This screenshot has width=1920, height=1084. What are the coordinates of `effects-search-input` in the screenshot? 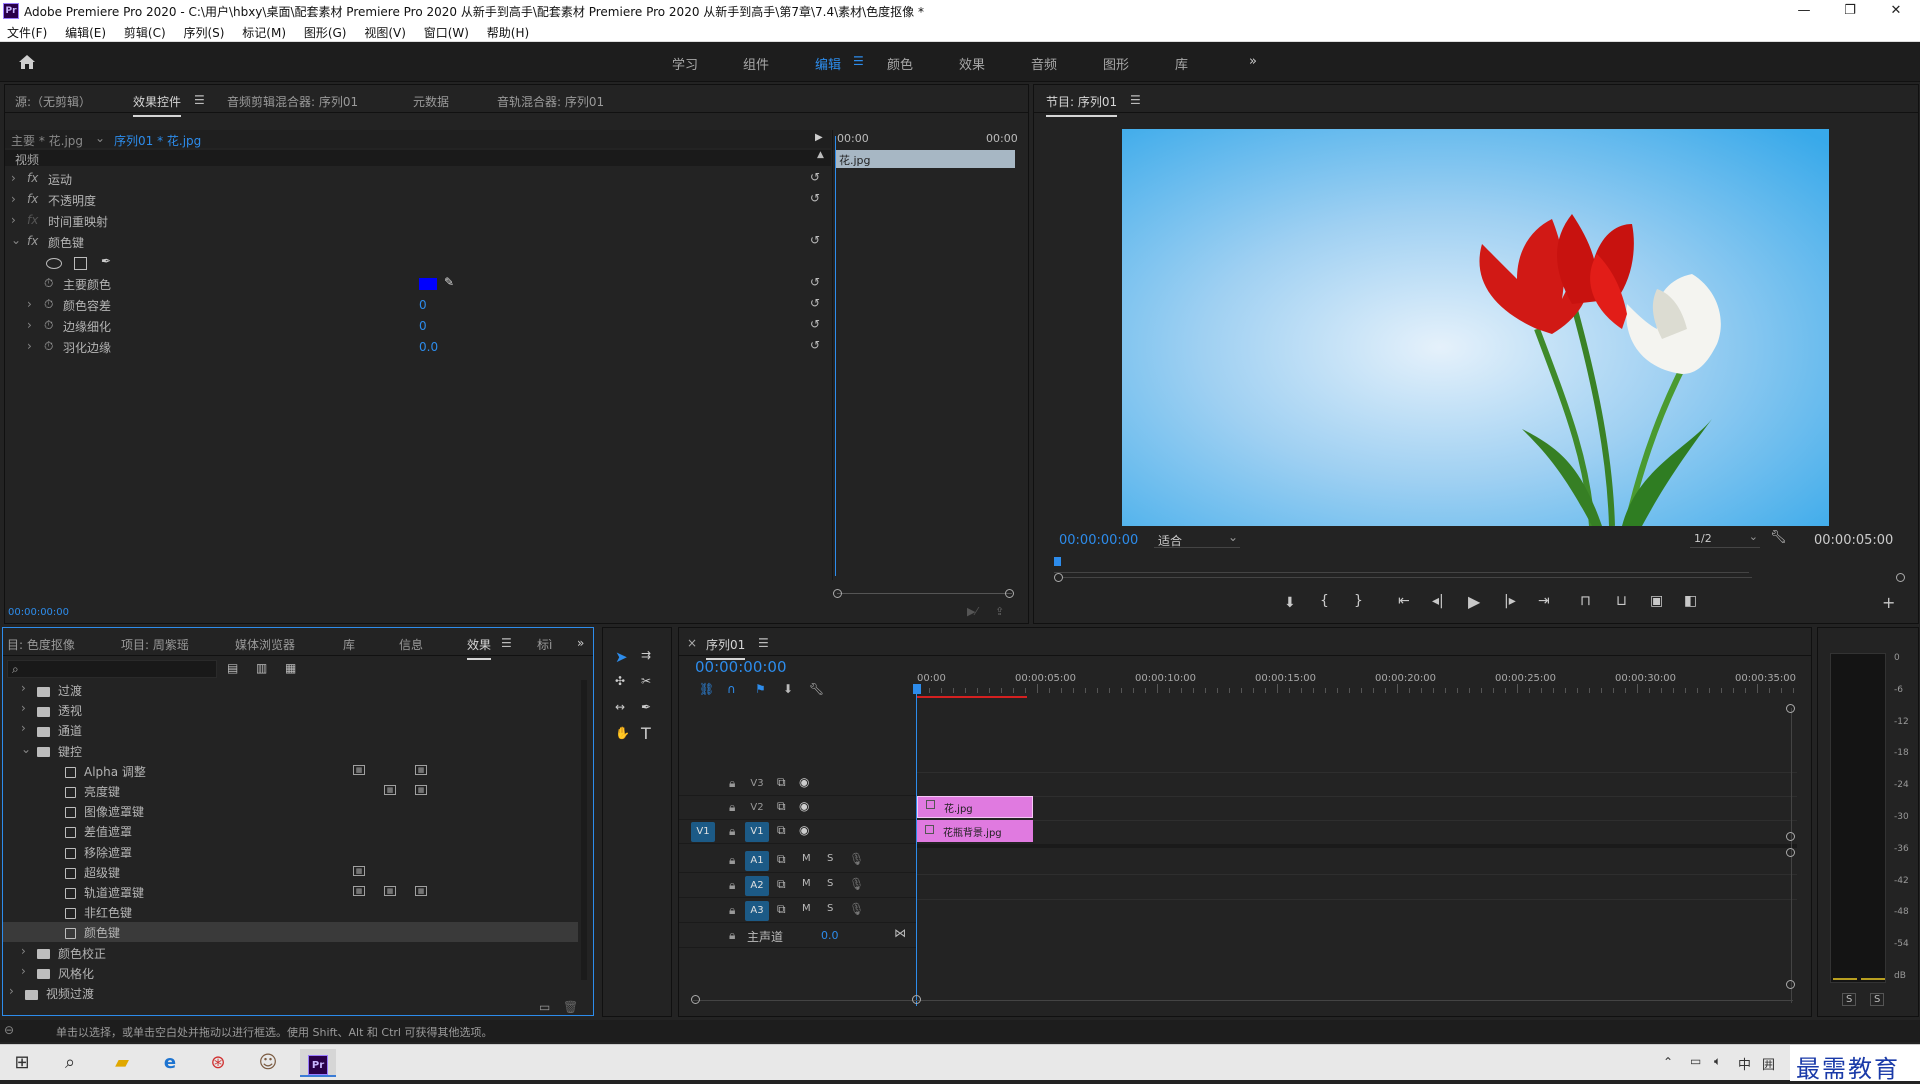 It's located at (120, 669).